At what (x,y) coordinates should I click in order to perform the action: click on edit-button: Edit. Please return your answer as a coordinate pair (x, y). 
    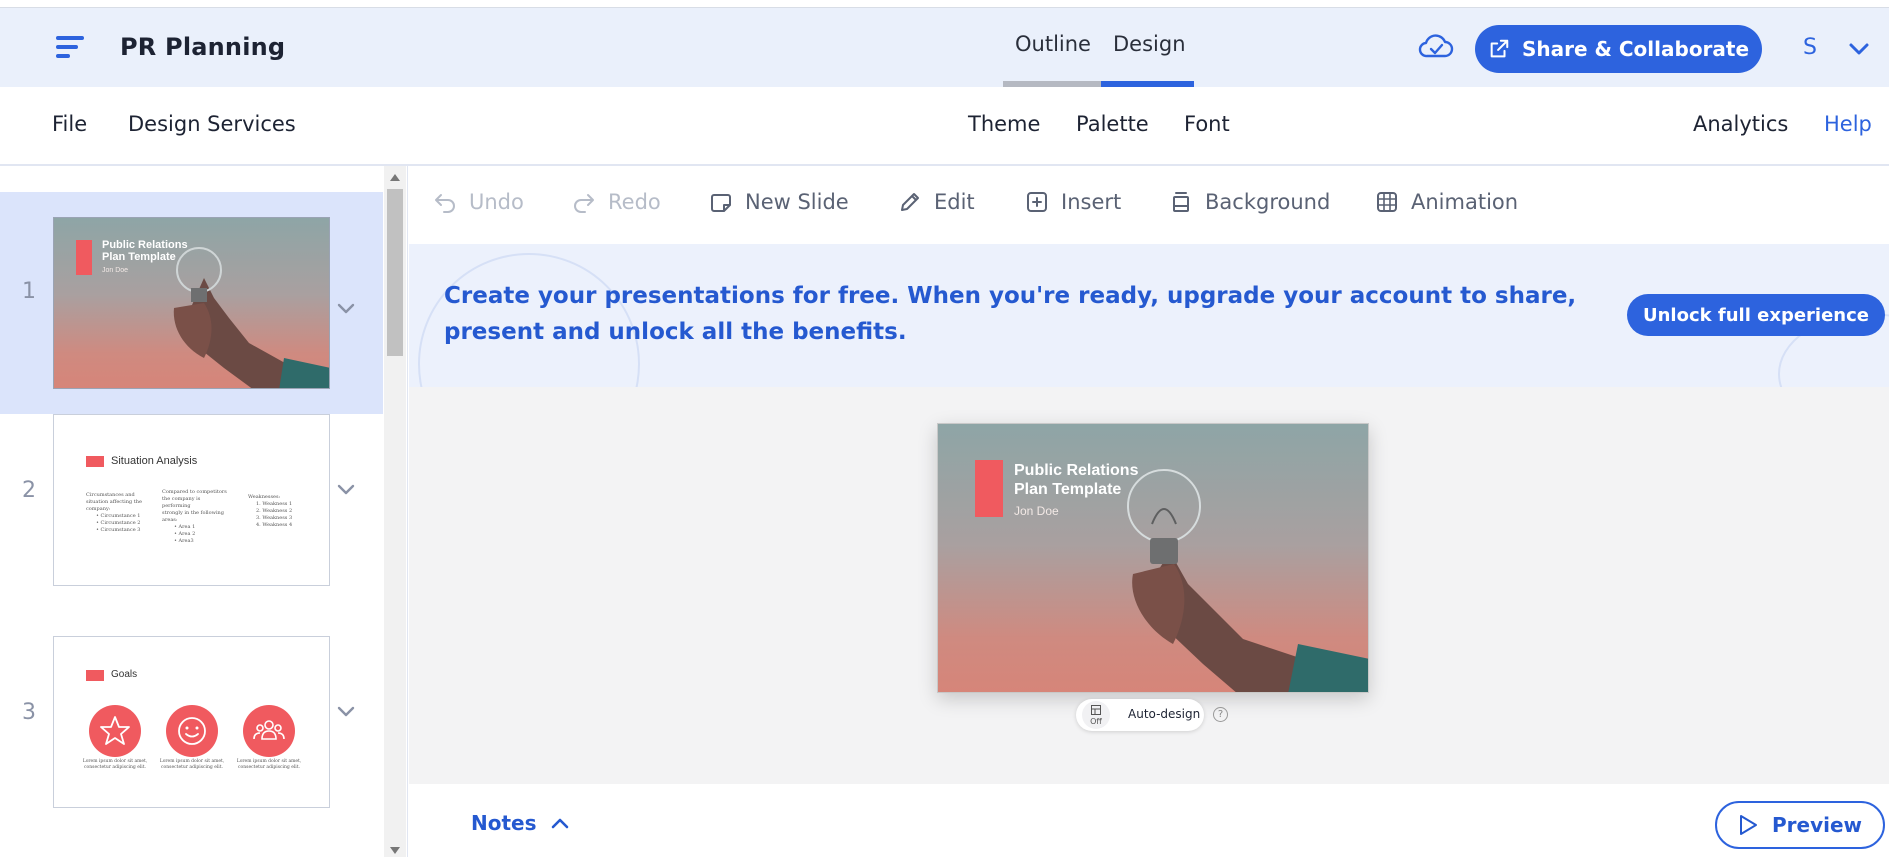
    Looking at the image, I should click on (936, 202).